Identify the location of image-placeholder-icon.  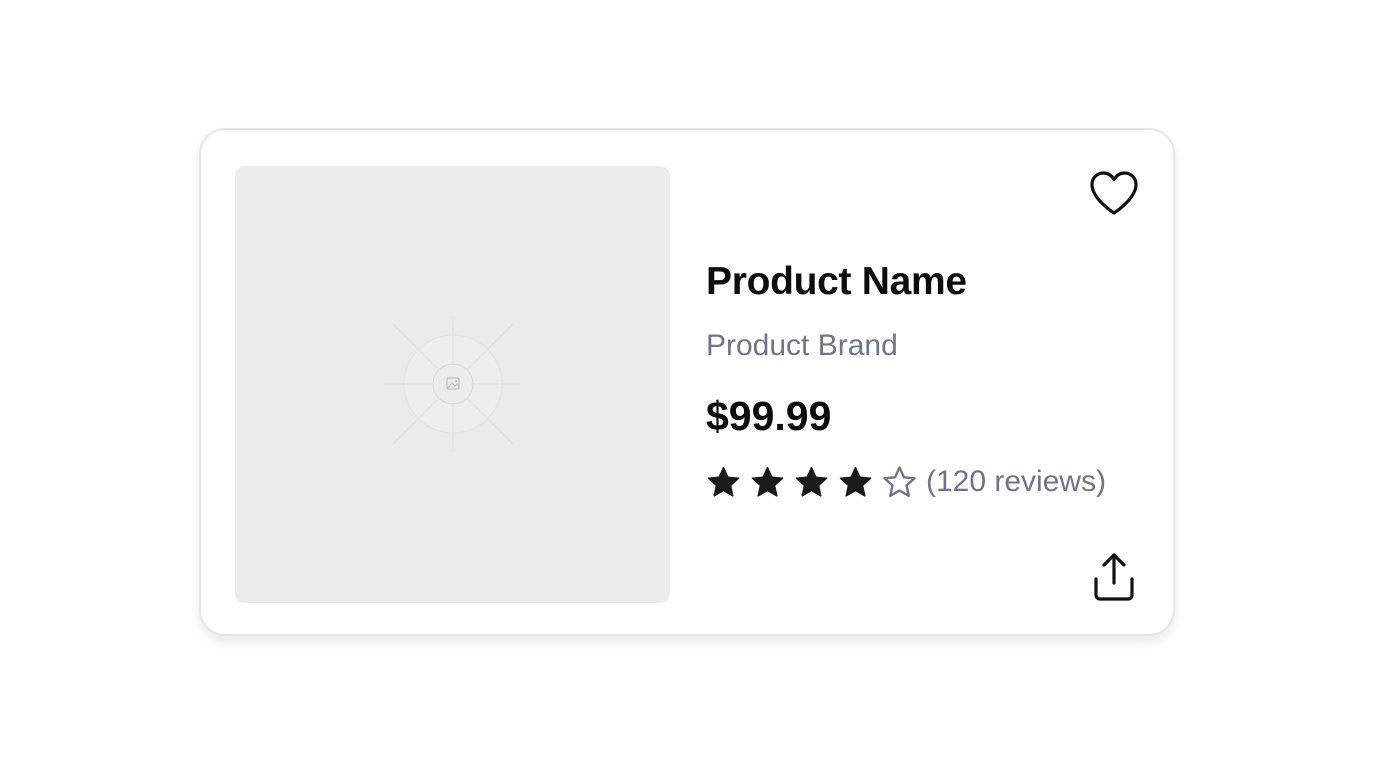
(453, 384).